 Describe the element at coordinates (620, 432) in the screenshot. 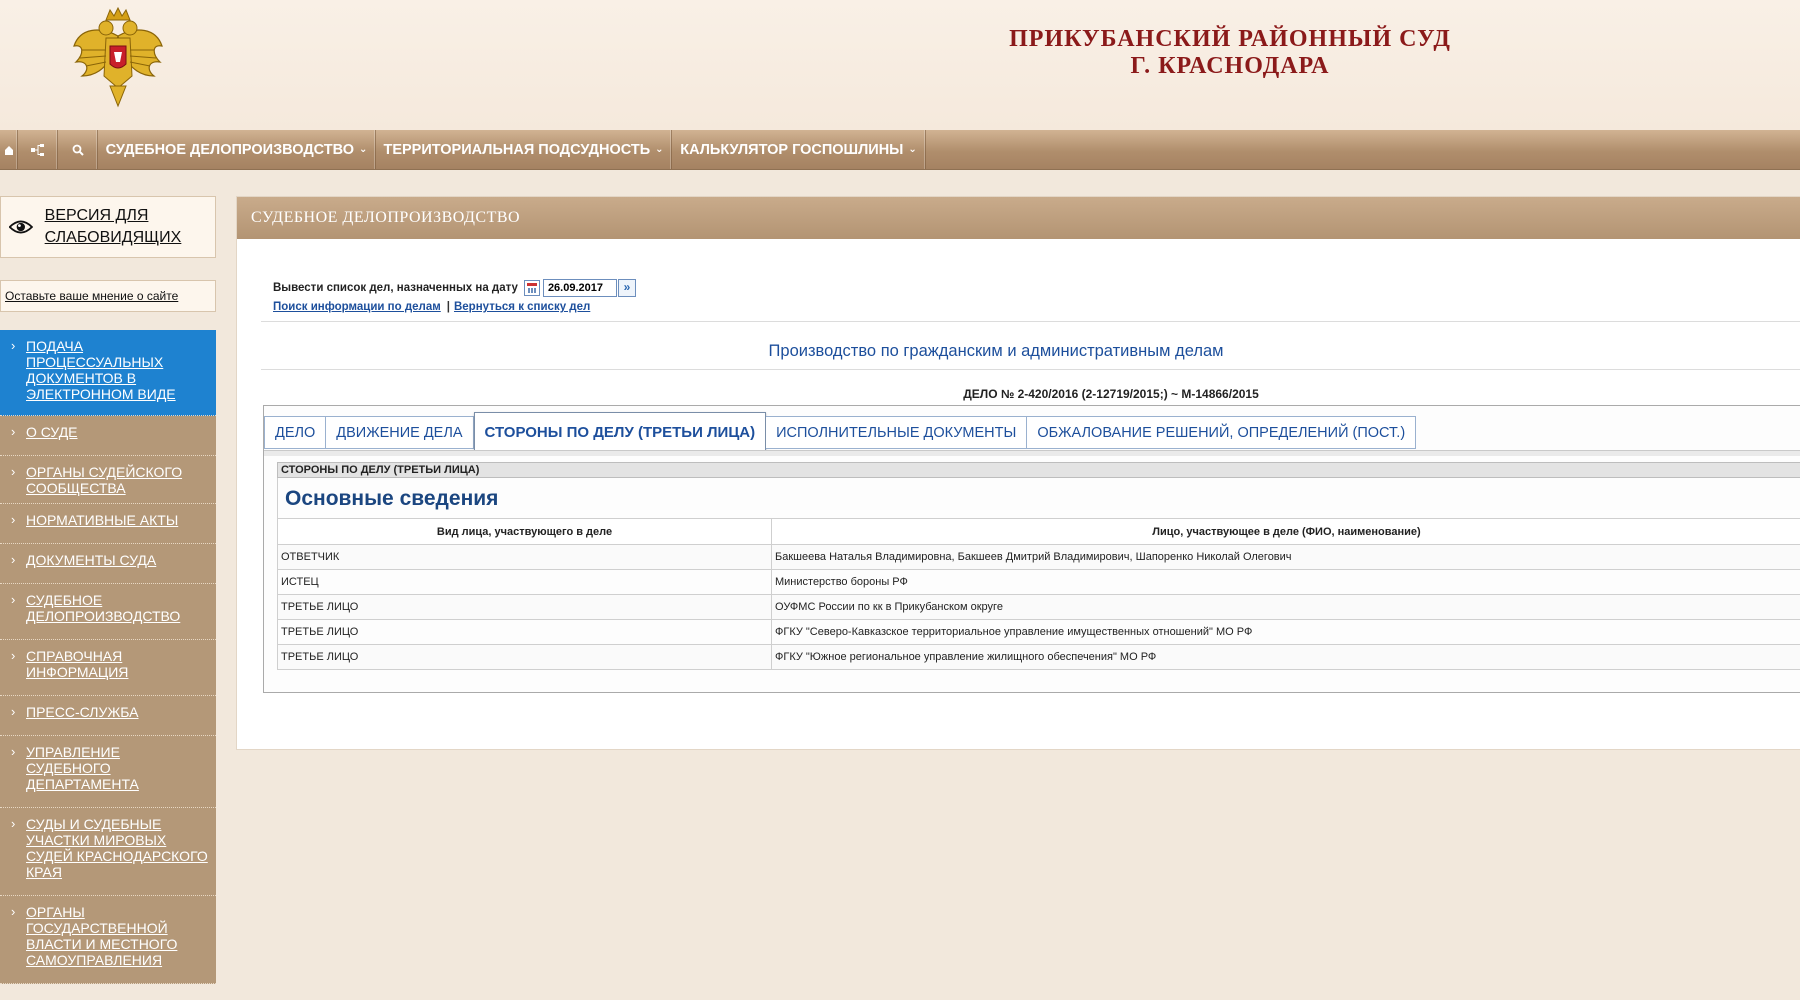

I see `tab-parties: СТОРОНЫ ПО ДЕЛУ (ТРЕТЬИ ЛИЦА)` at that location.